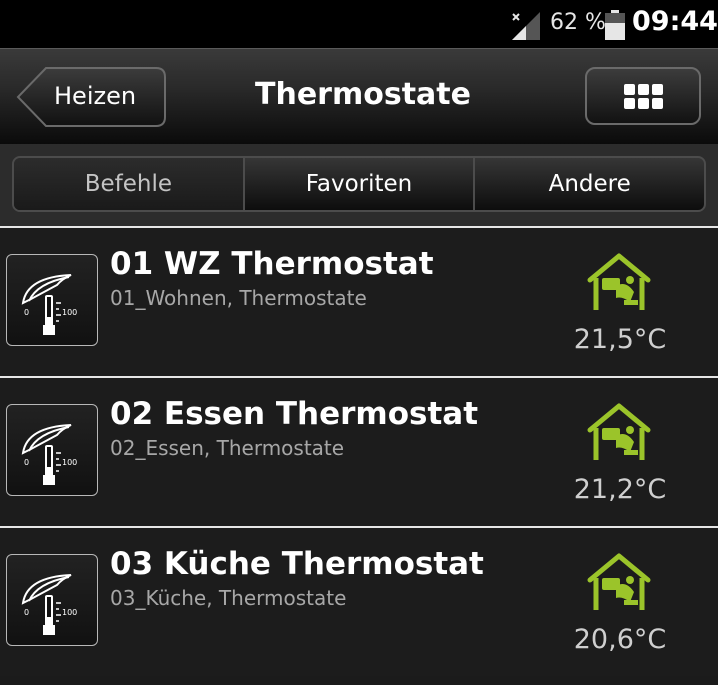 The image size is (718, 685). I want to click on tab-bar: Befehle Favoriten Andere, so click(359, 185).